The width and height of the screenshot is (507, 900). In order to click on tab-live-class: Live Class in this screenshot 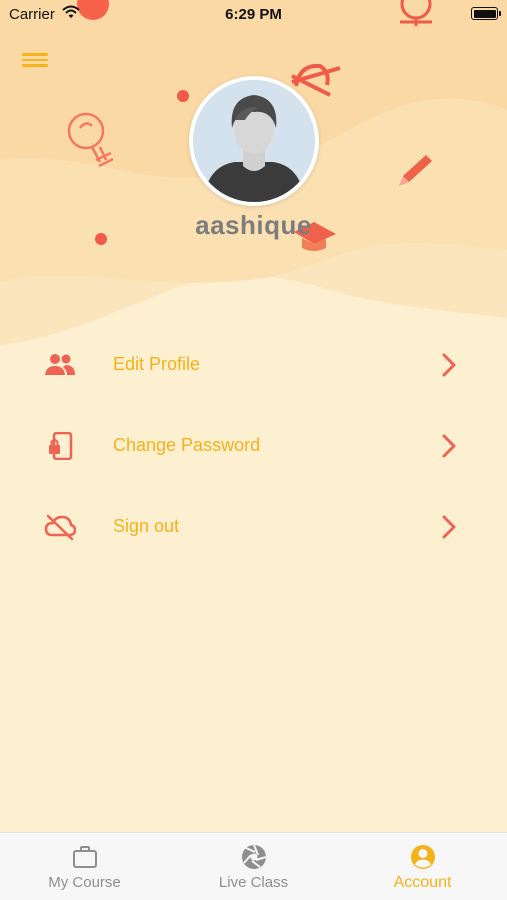, I will do `click(253, 866)`.